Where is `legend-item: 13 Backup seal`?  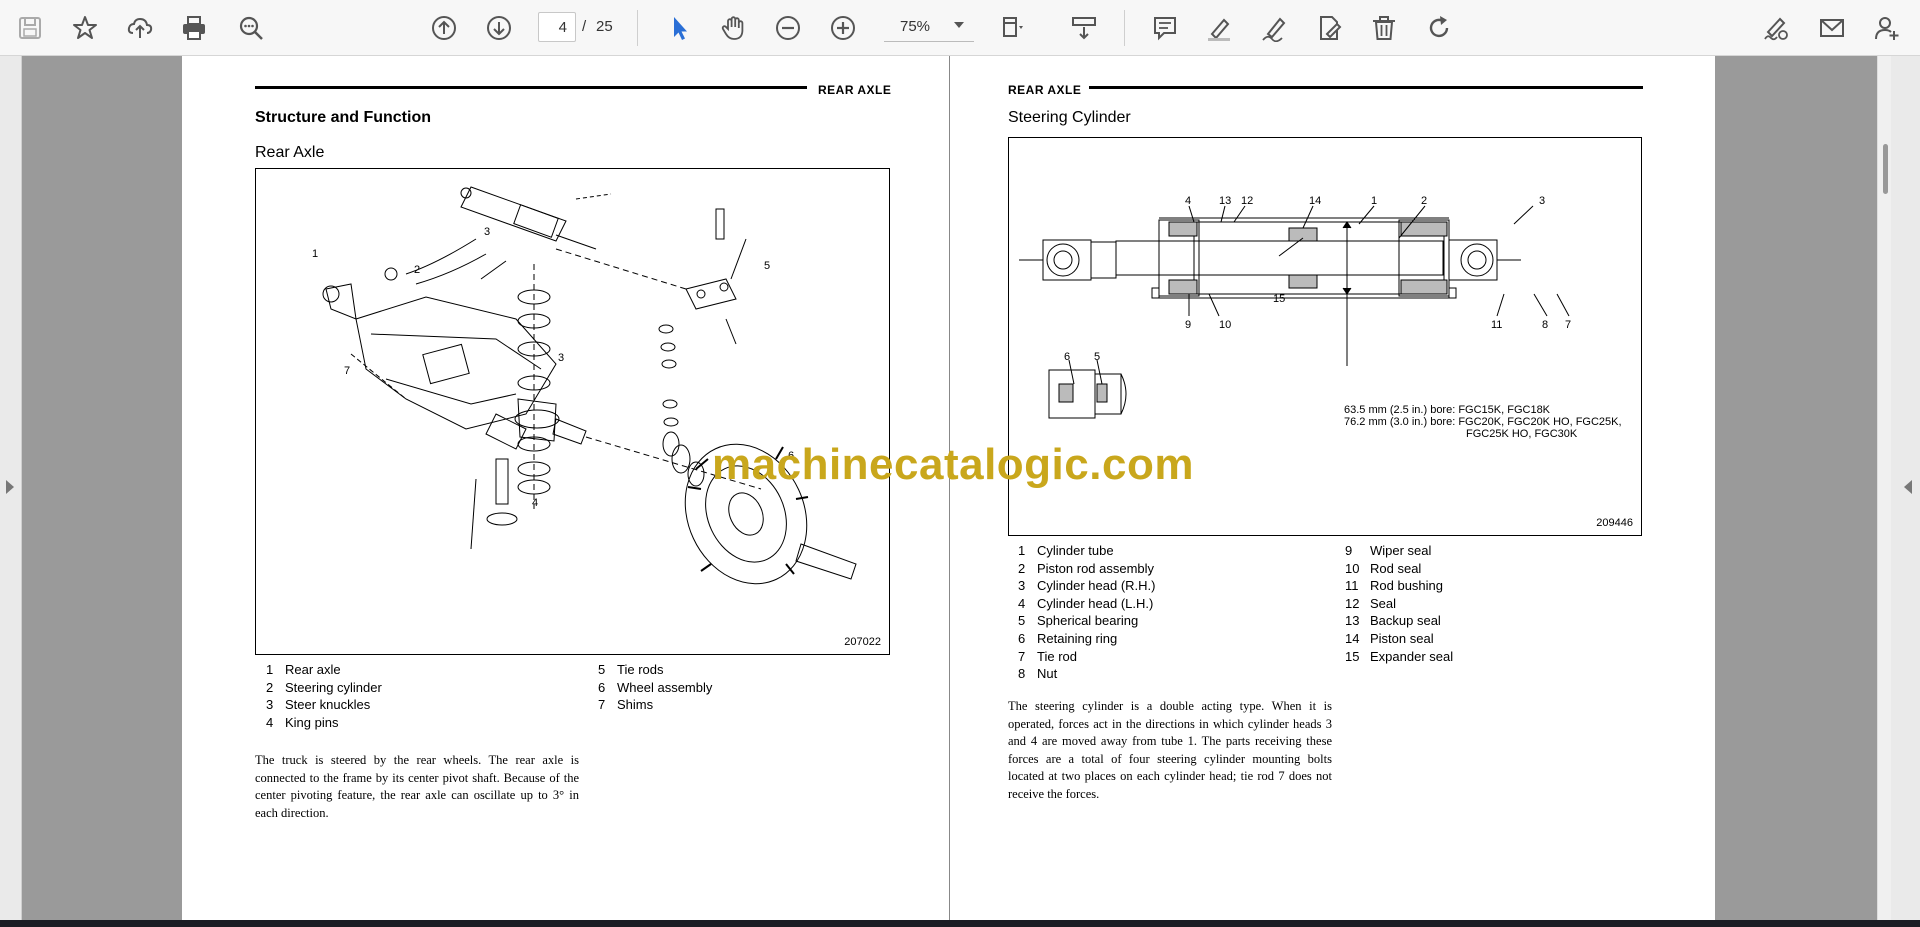 legend-item: 13 Backup seal is located at coordinates (1393, 621).